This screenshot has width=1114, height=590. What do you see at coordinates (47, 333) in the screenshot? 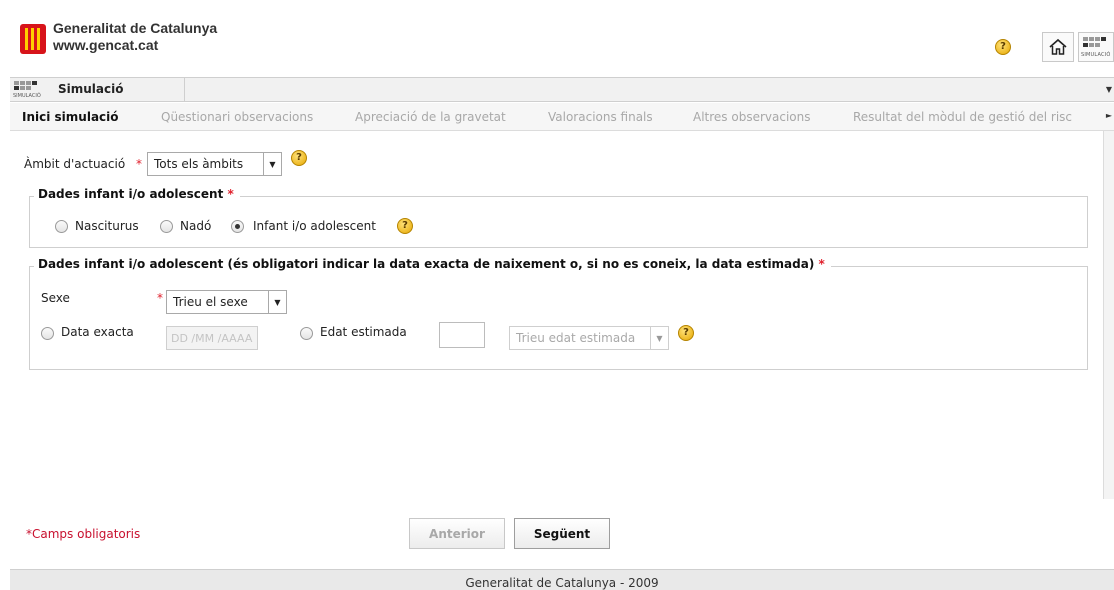
I see `radio-data-exacta` at bounding box center [47, 333].